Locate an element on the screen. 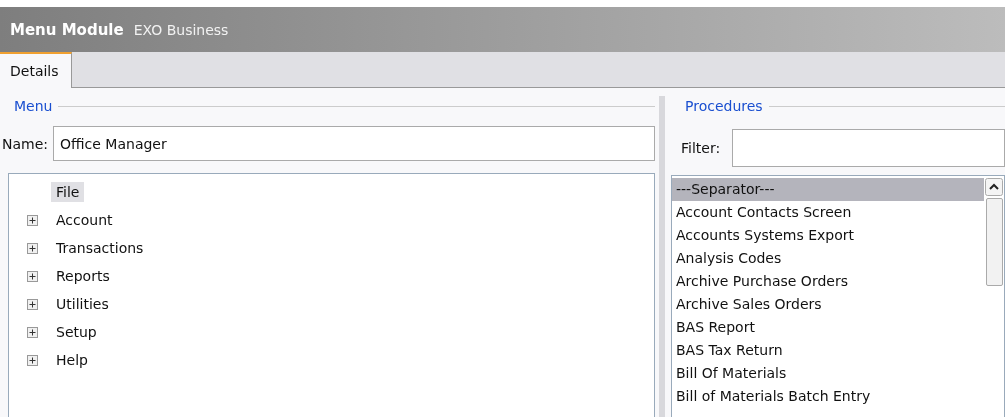  tree-item: Reports is located at coordinates (83, 276).